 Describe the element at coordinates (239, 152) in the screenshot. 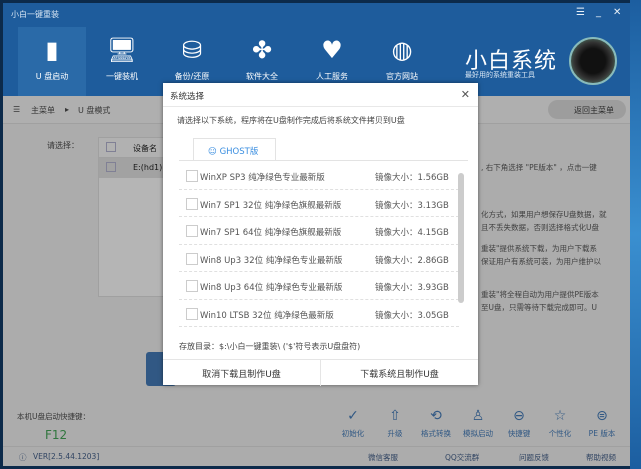

I see `tab-label: GHOST版` at that location.